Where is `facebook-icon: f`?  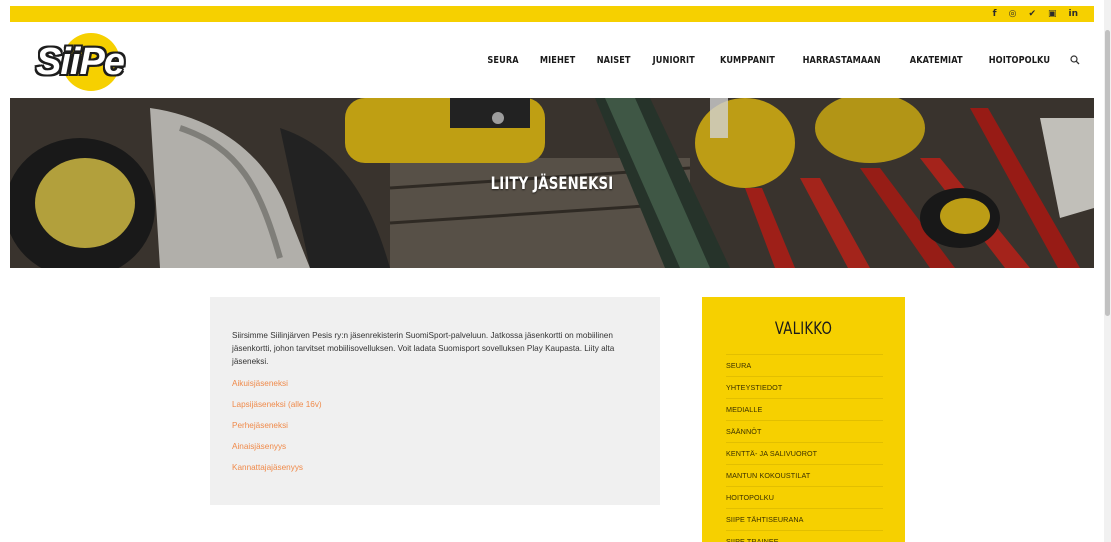 facebook-icon: f is located at coordinates (995, 14).